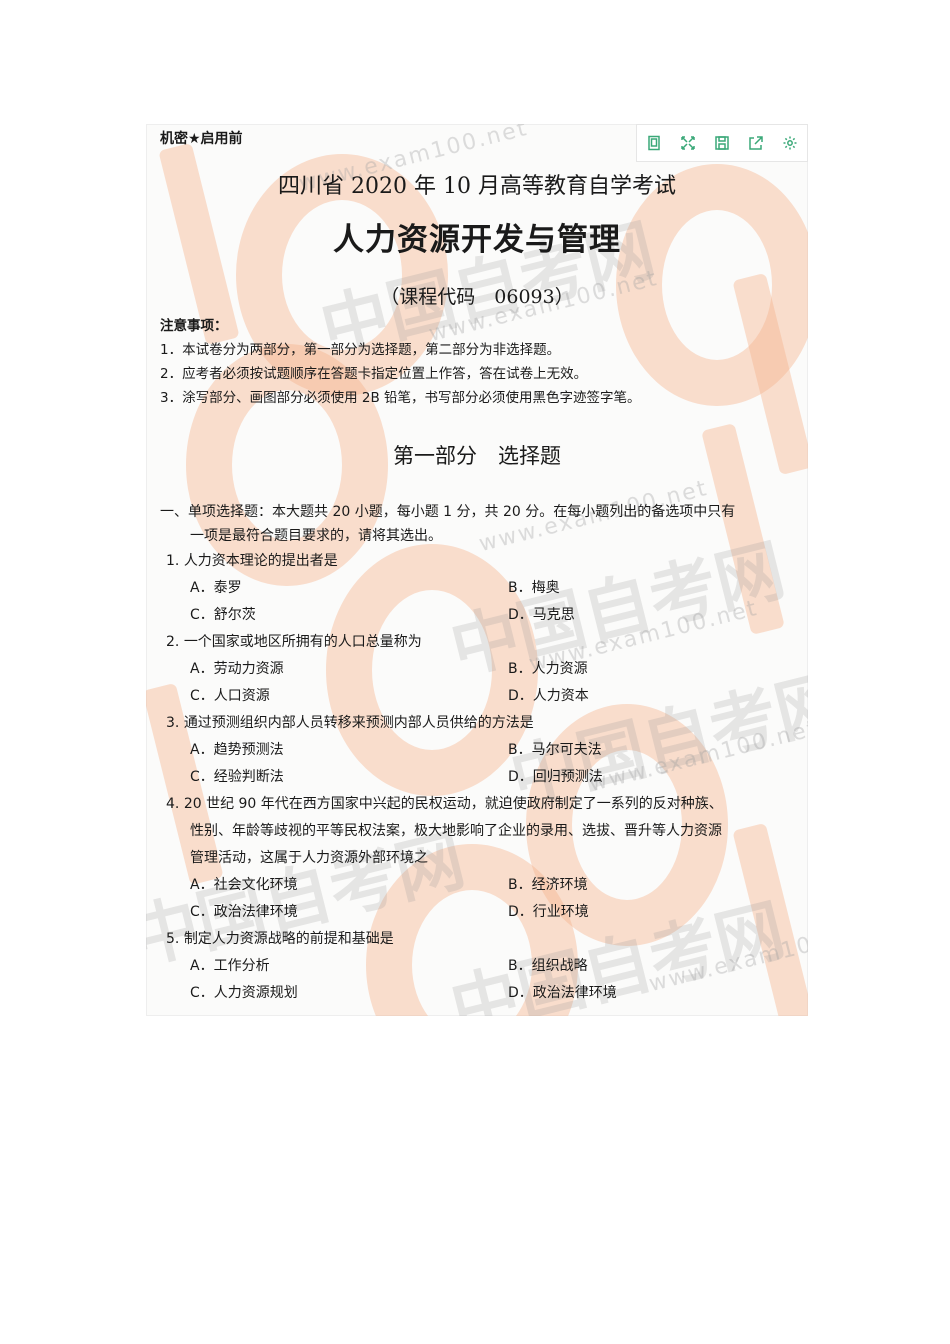 The image size is (950, 1344). Describe the element at coordinates (548, 912) in the screenshot. I see `option-d: D．行业环境` at that location.